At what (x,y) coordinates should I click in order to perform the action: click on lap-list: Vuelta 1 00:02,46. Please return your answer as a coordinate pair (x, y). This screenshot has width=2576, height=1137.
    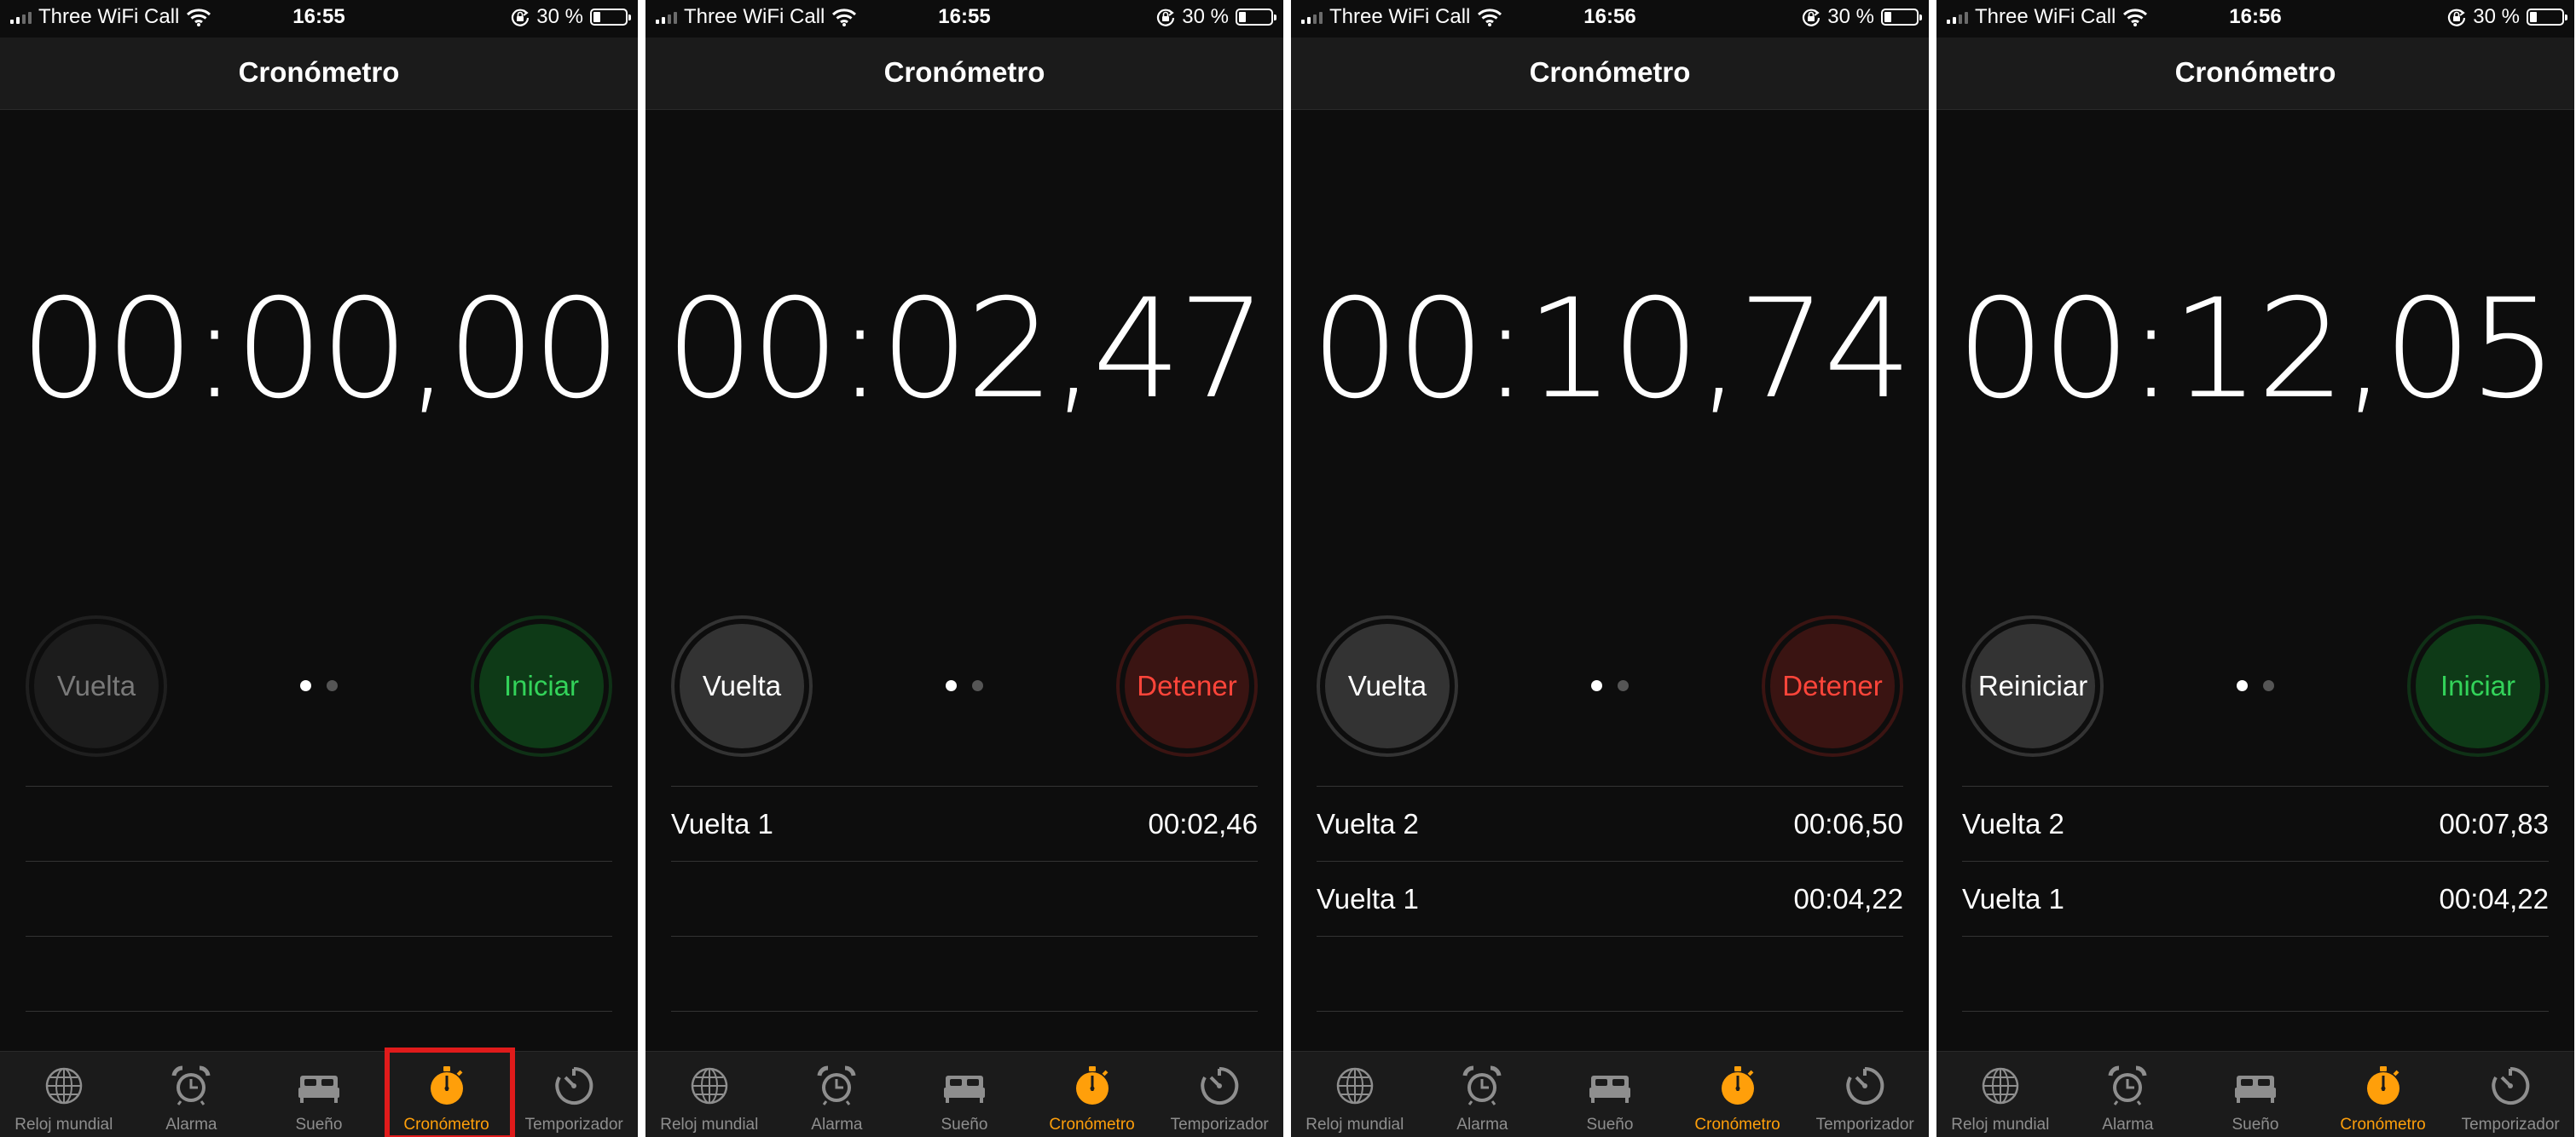
    Looking at the image, I should click on (964, 899).